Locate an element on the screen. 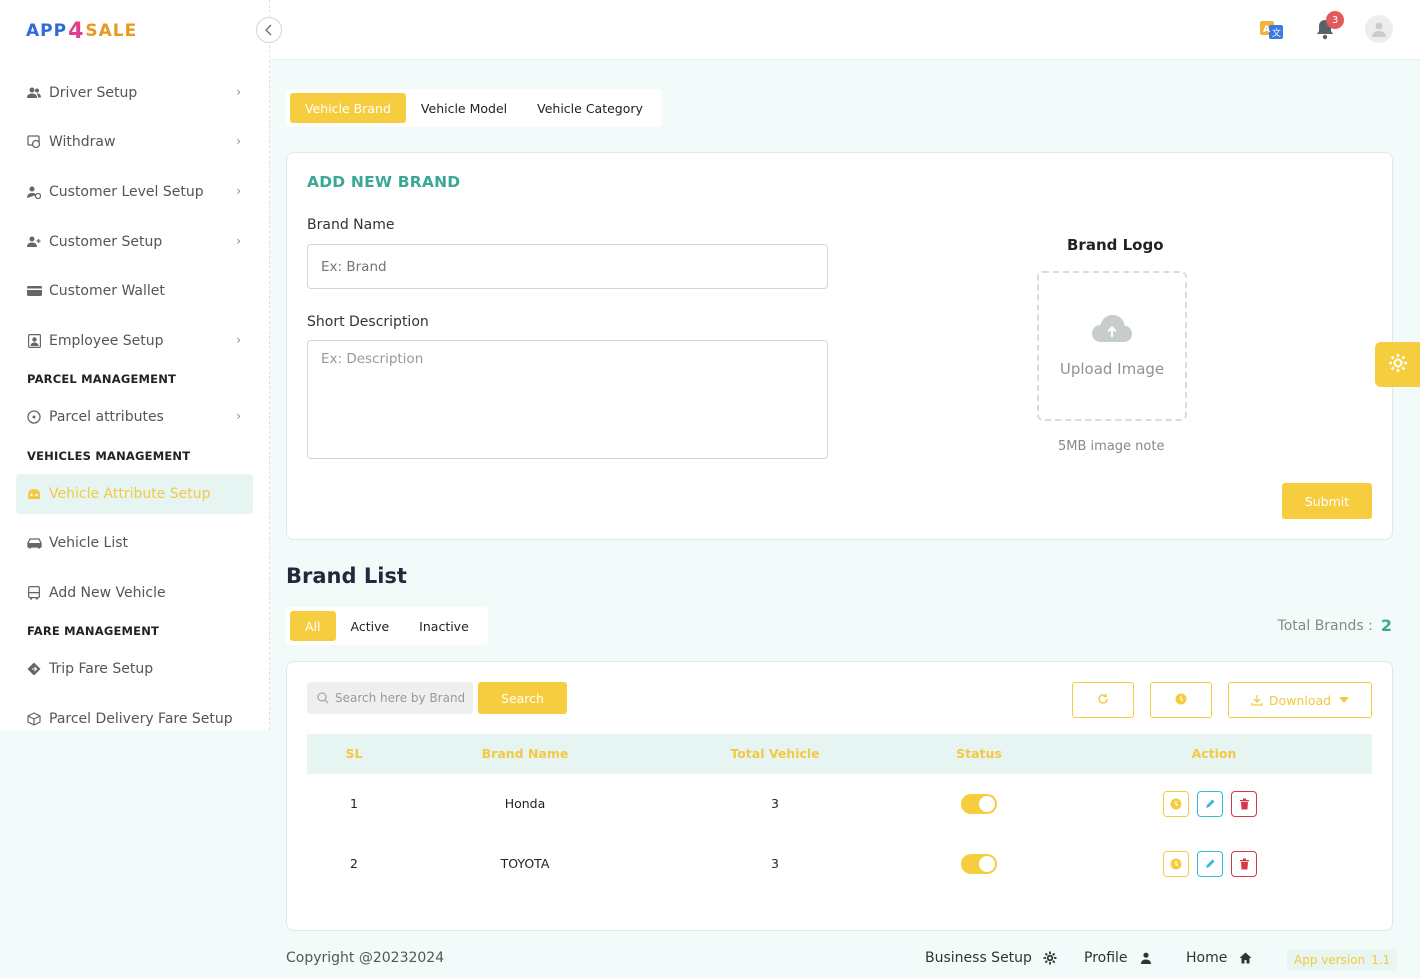  sidebar-item-employee-setup: Employee Setup › is located at coordinates (134, 341).